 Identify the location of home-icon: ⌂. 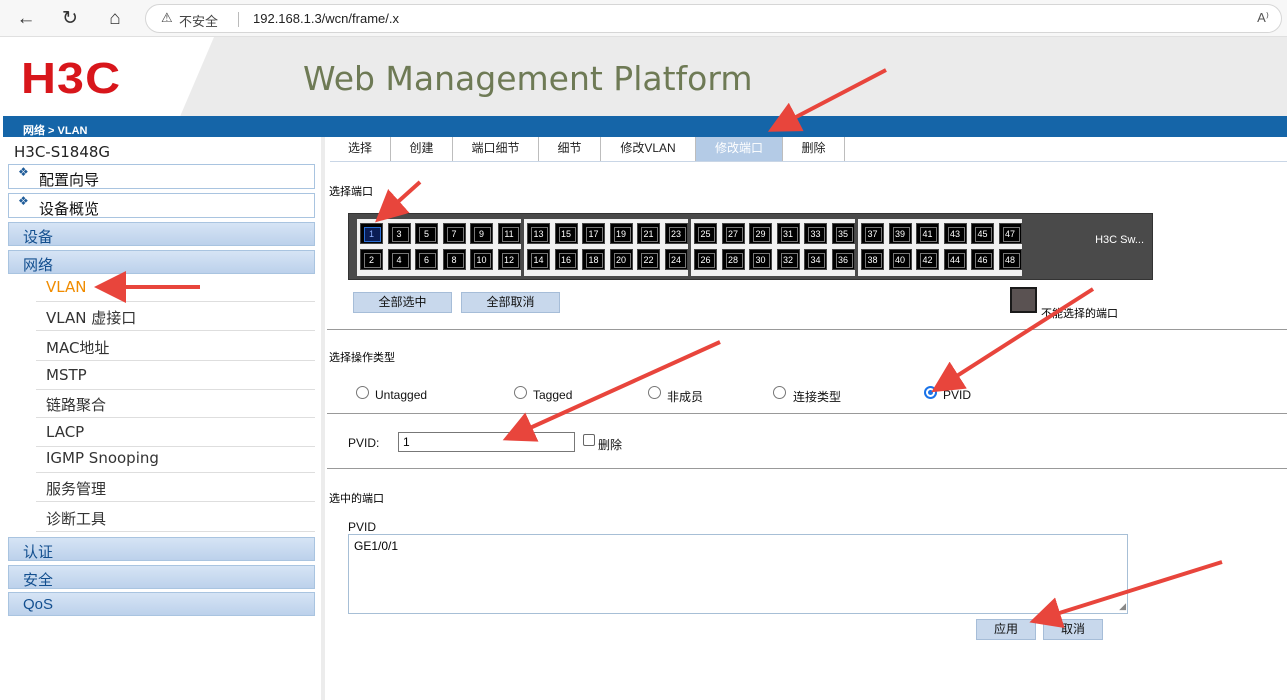
(115, 19).